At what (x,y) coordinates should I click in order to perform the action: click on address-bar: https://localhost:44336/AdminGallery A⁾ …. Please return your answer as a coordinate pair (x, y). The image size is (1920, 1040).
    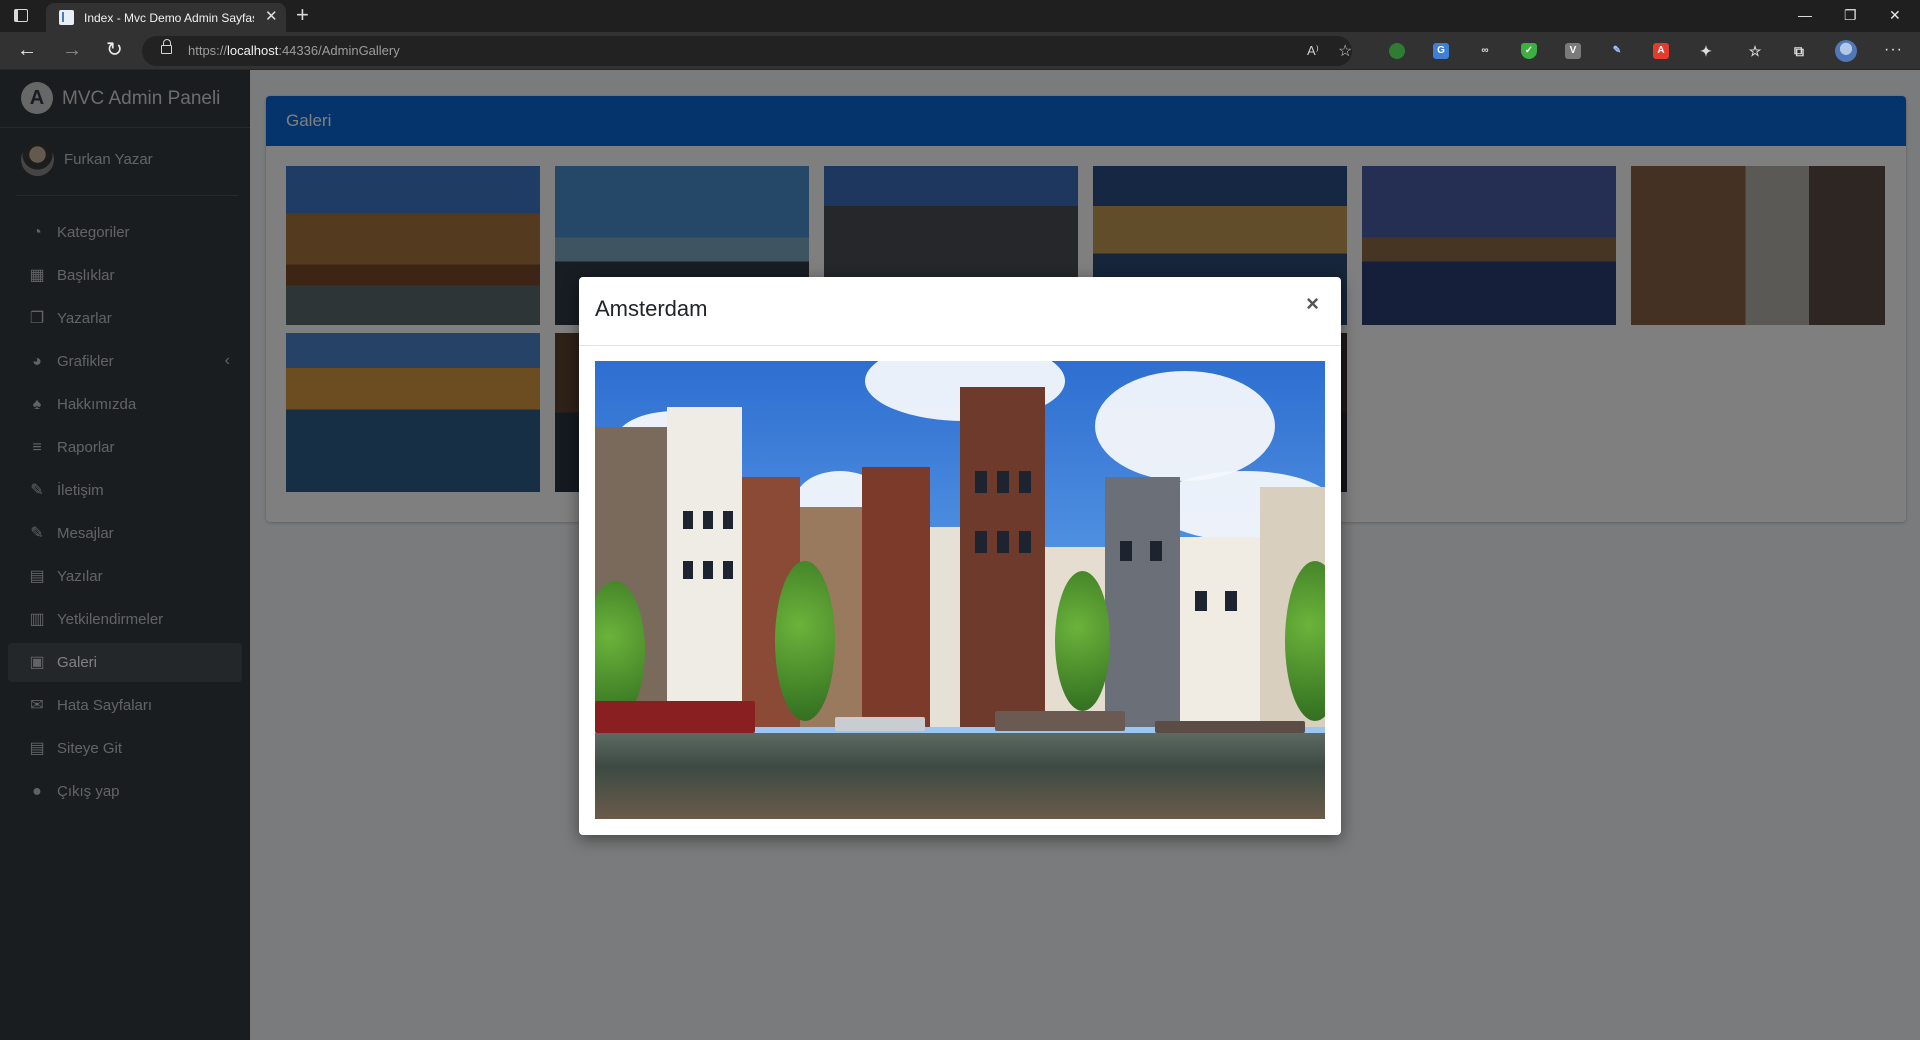
    Looking at the image, I should click on (747, 51).